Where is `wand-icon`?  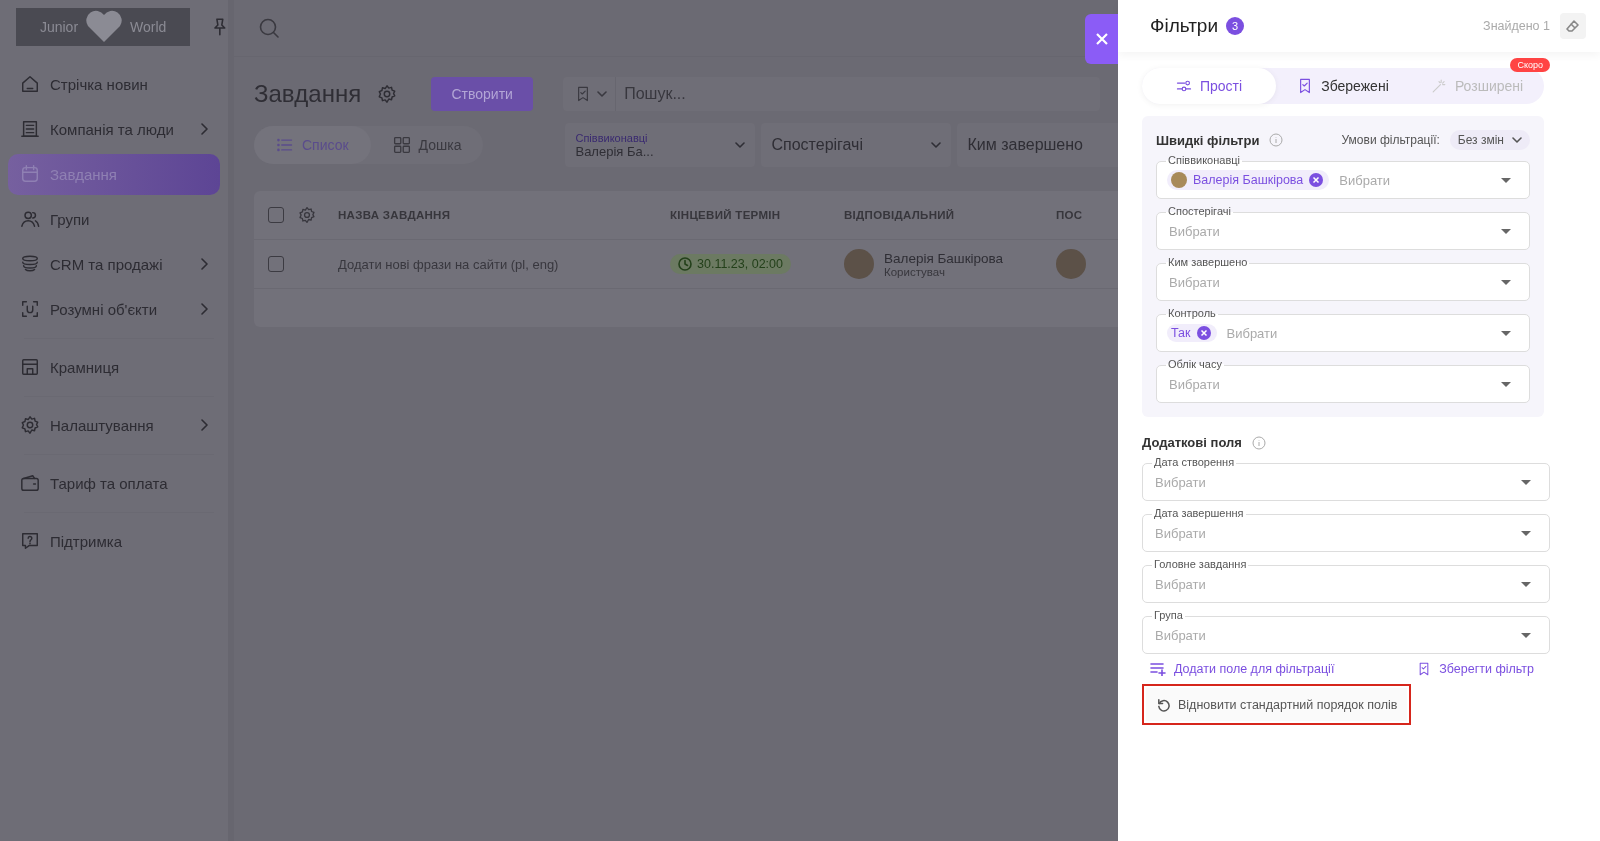 wand-icon is located at coordinates (1438, 86).